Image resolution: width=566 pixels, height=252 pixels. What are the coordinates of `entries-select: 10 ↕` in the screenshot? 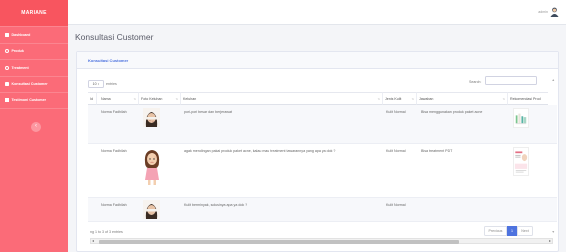 It's located at (96, 84).